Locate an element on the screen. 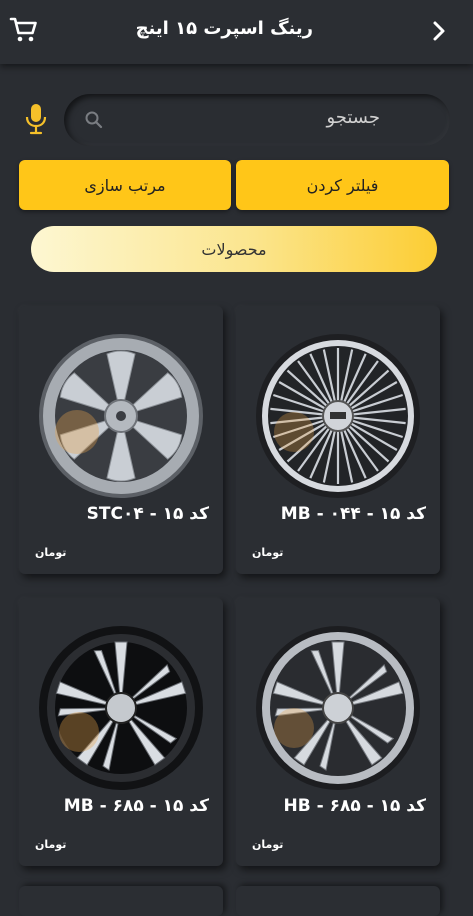 This screenshot has width=473, height=916. search-icon is located at coordinates (94, 120).